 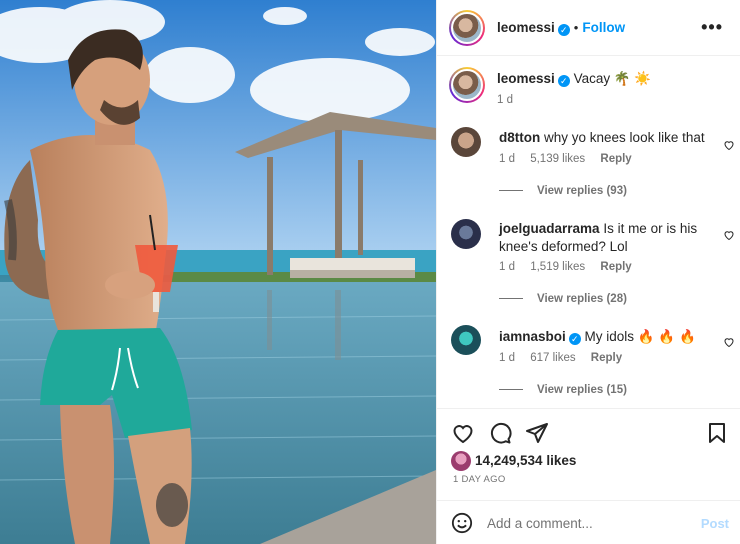 I want to click on send-icon, so click(x=537, y=433).